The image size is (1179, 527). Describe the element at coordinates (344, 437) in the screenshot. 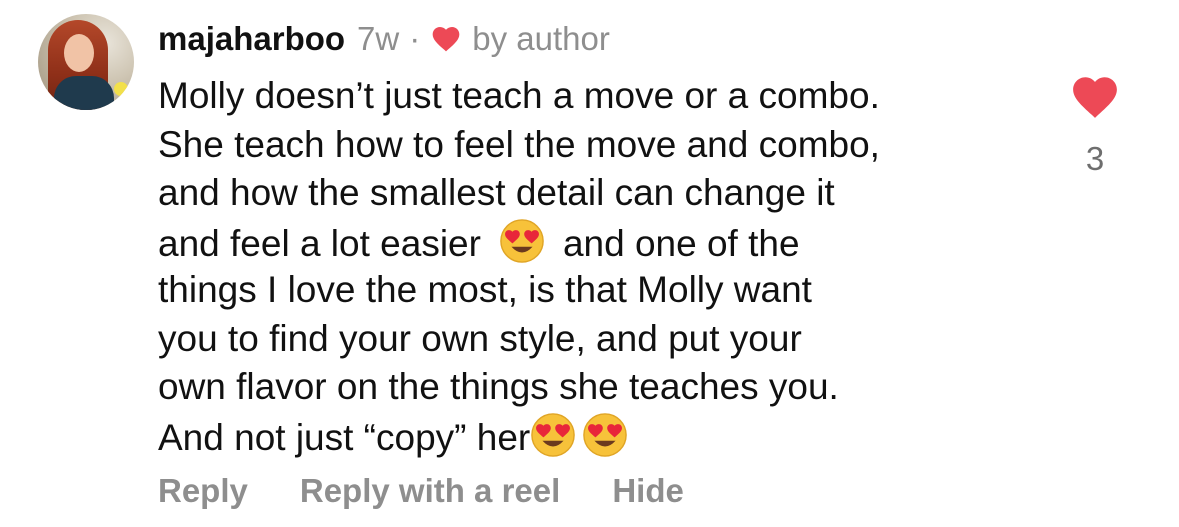

I see `comment-line-segment: And not just “copy” her` at that location.